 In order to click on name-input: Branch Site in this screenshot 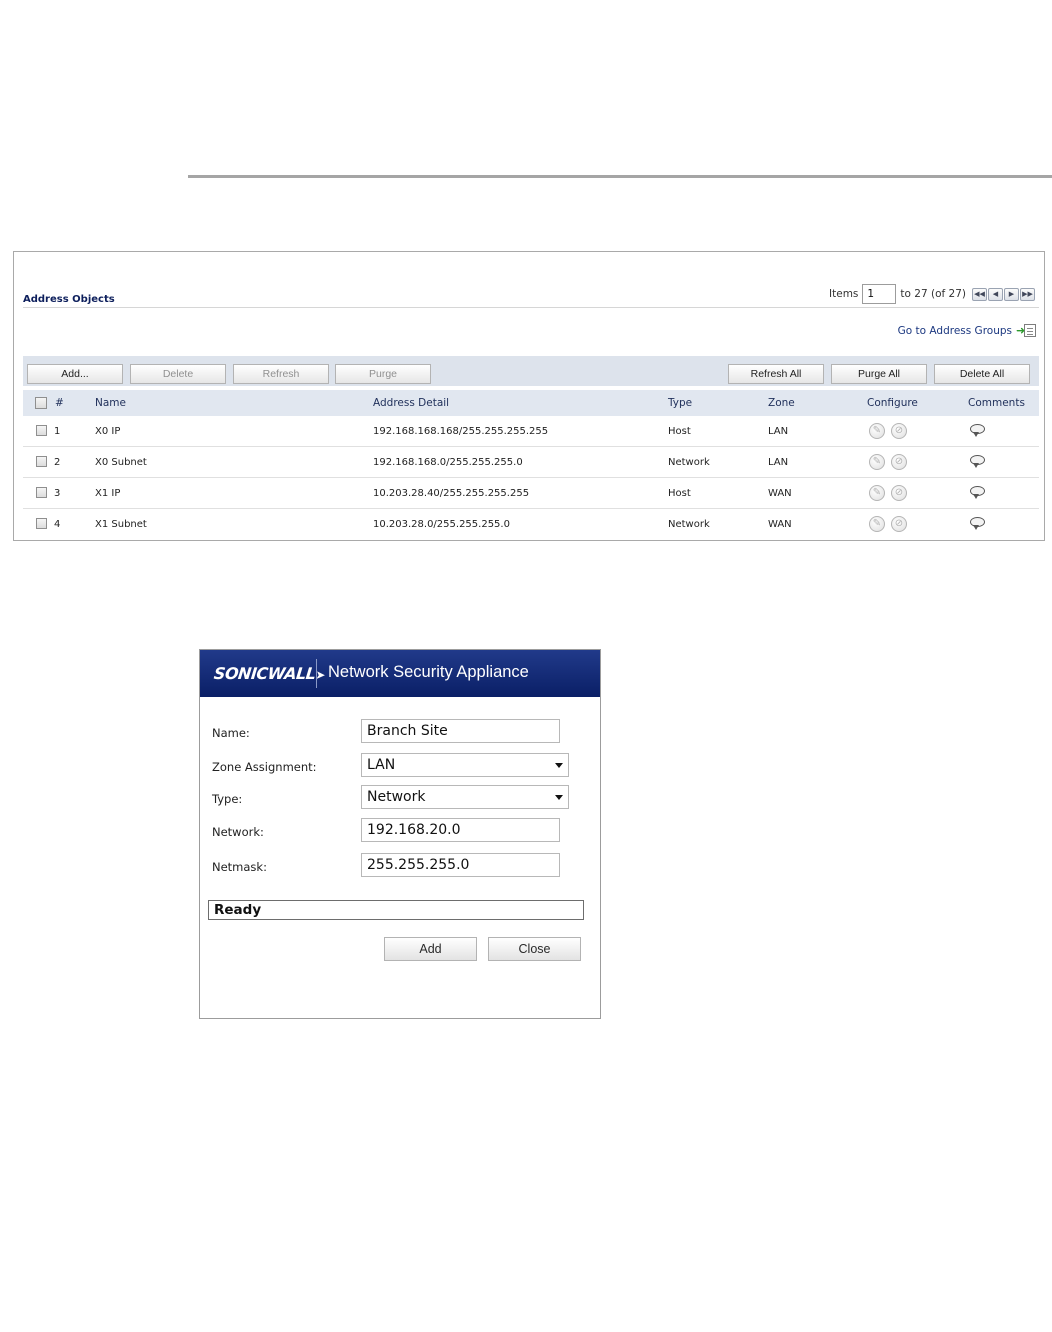, I will do `click(460, 731)`.